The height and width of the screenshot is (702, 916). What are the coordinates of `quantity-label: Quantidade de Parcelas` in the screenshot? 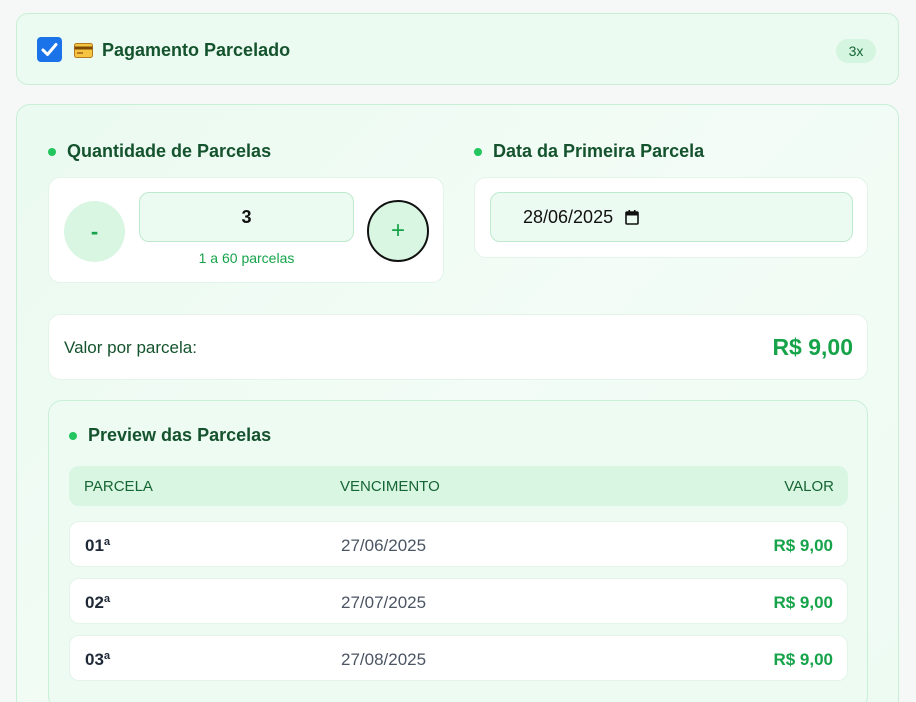 It's located at (169, 151).